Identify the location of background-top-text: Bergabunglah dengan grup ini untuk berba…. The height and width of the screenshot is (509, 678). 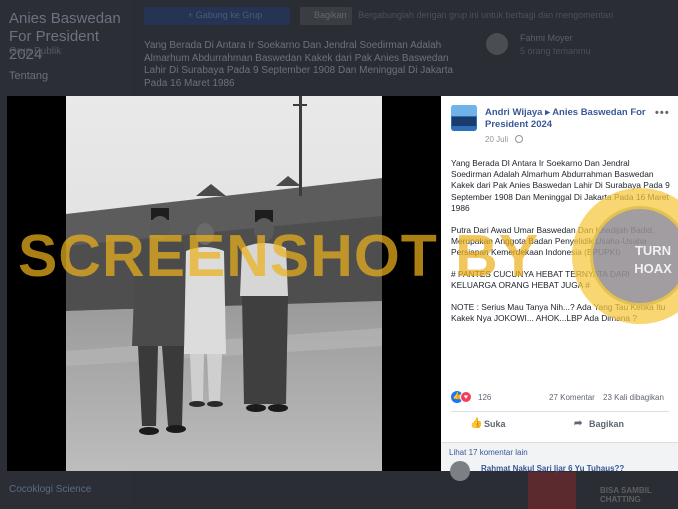
(486, 15).